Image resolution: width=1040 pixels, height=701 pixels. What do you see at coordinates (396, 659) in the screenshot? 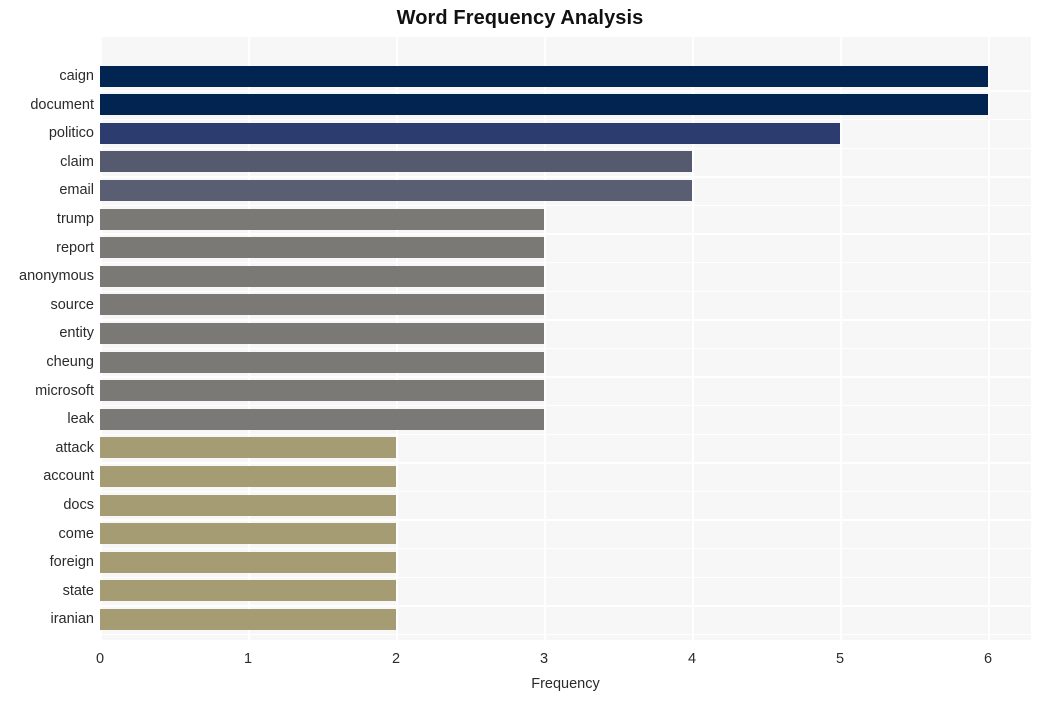
I see `x-axis-tick-label: 2` at bounding box center [396, 659].